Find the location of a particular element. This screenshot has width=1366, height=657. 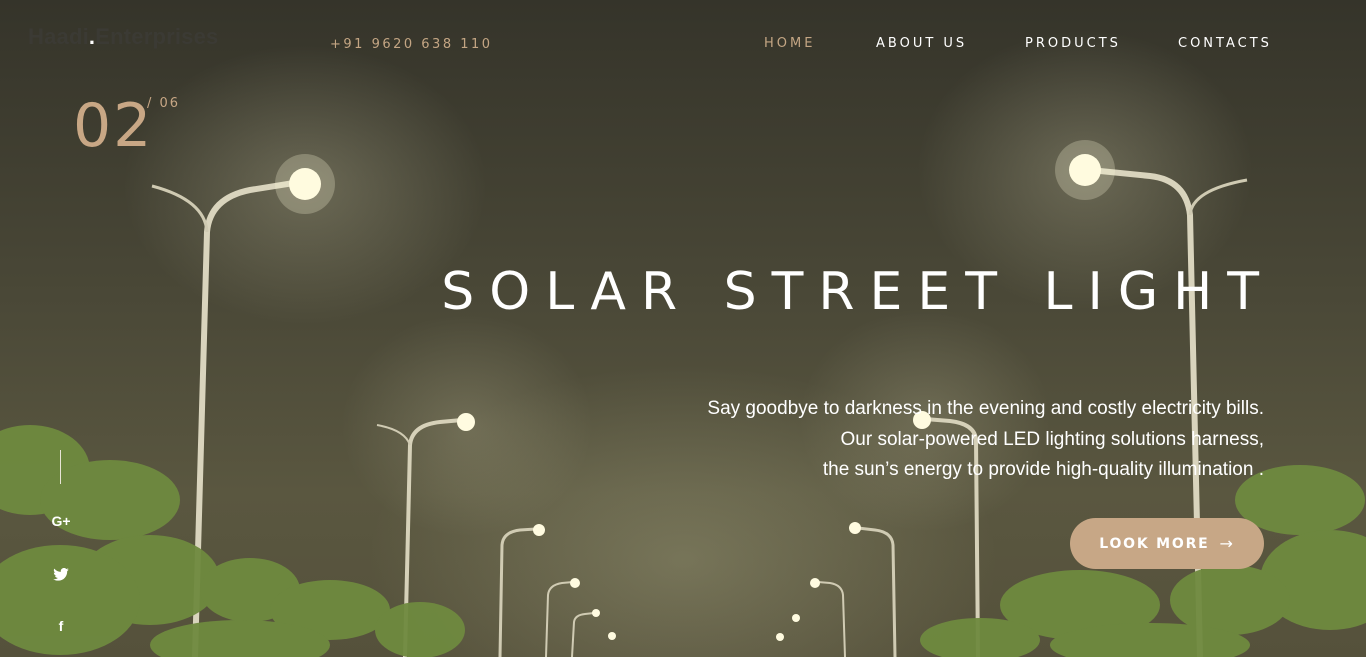

nav-about-us: ABOUT US is located at coordinates (921, 43).